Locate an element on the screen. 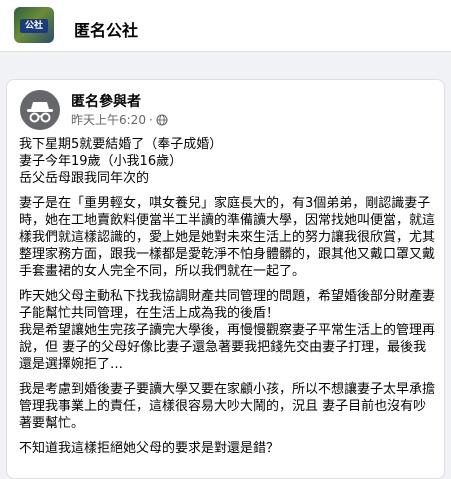 This screenshot has width=451, height=479. post-paragraph: 不知道我這樣拒絕她父母的要求是對還是錯？ is located at coordinates (149, 448).